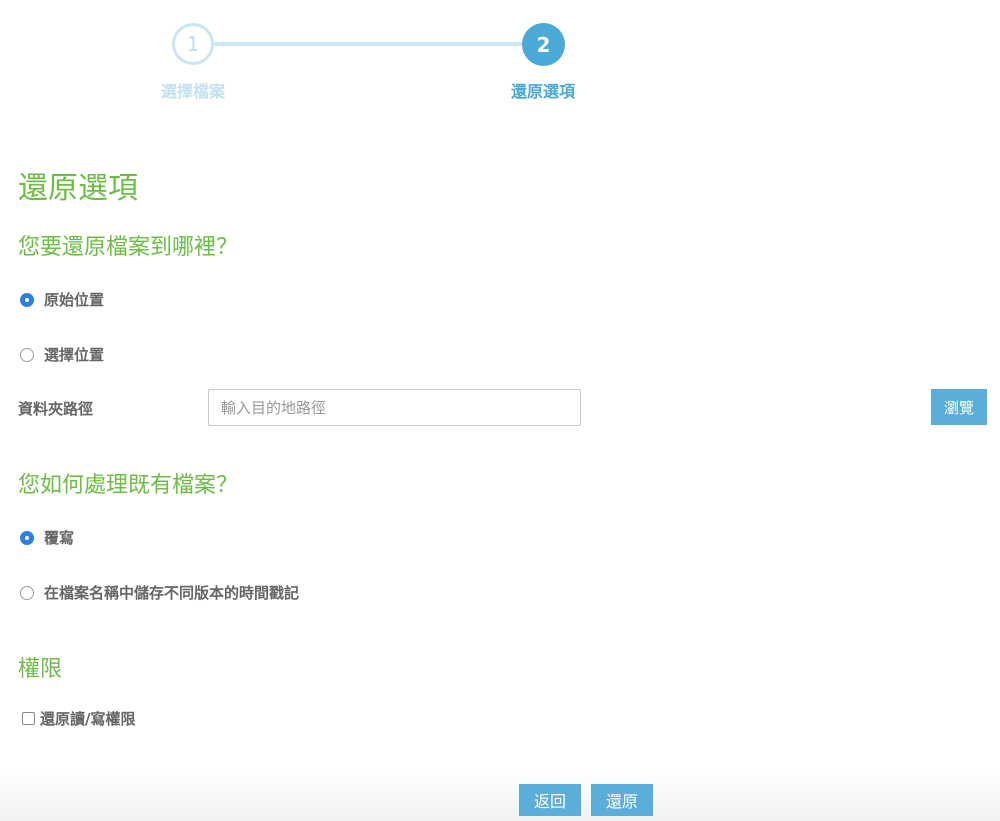 The height and width of the screenshot is (821, 1000). What do you see at coordinates (172, 593) in the screenshot?
I see `radio-save-timestamp-version-label: 在檔案名稱中儲存不同版本的時間戳記` at bounding box center [172, 593].